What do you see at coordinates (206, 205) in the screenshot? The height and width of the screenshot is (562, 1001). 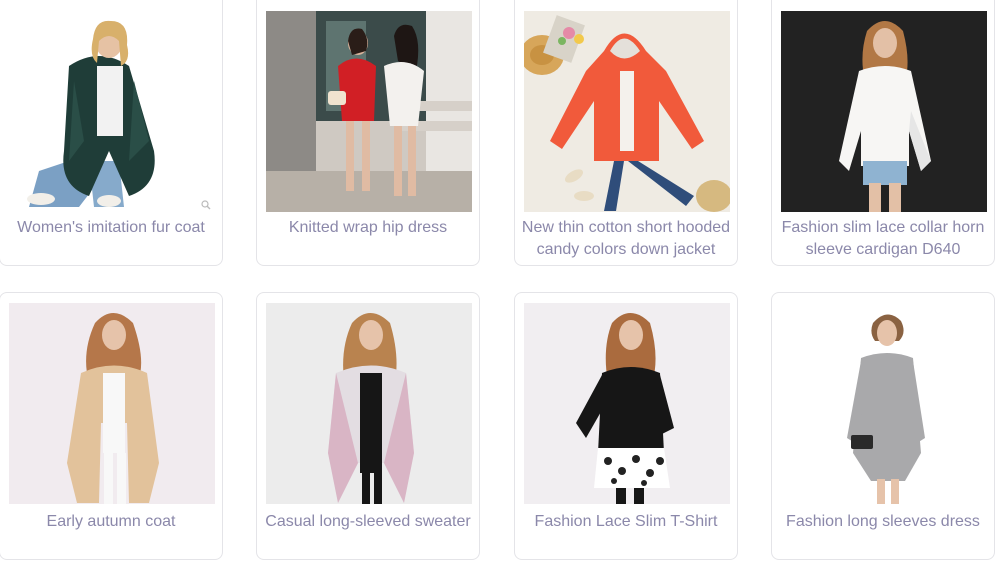 I see `zoom-icon` at bounding box center [206, 205].